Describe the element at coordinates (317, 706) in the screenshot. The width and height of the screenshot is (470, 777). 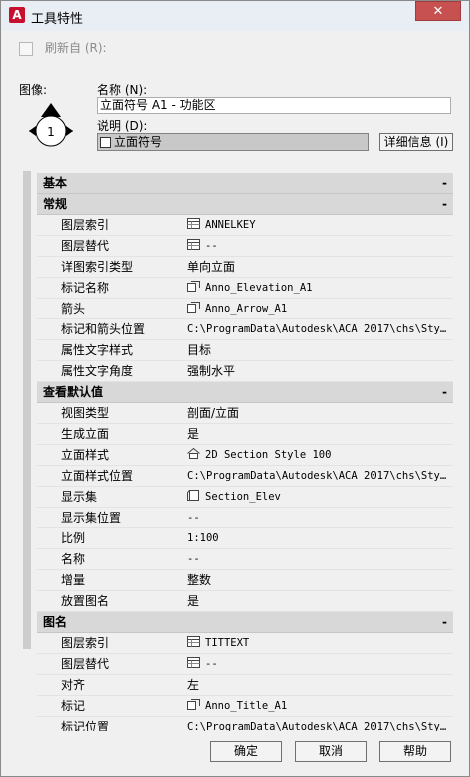
I see `property-value: Anno_Title_A1` at that location.